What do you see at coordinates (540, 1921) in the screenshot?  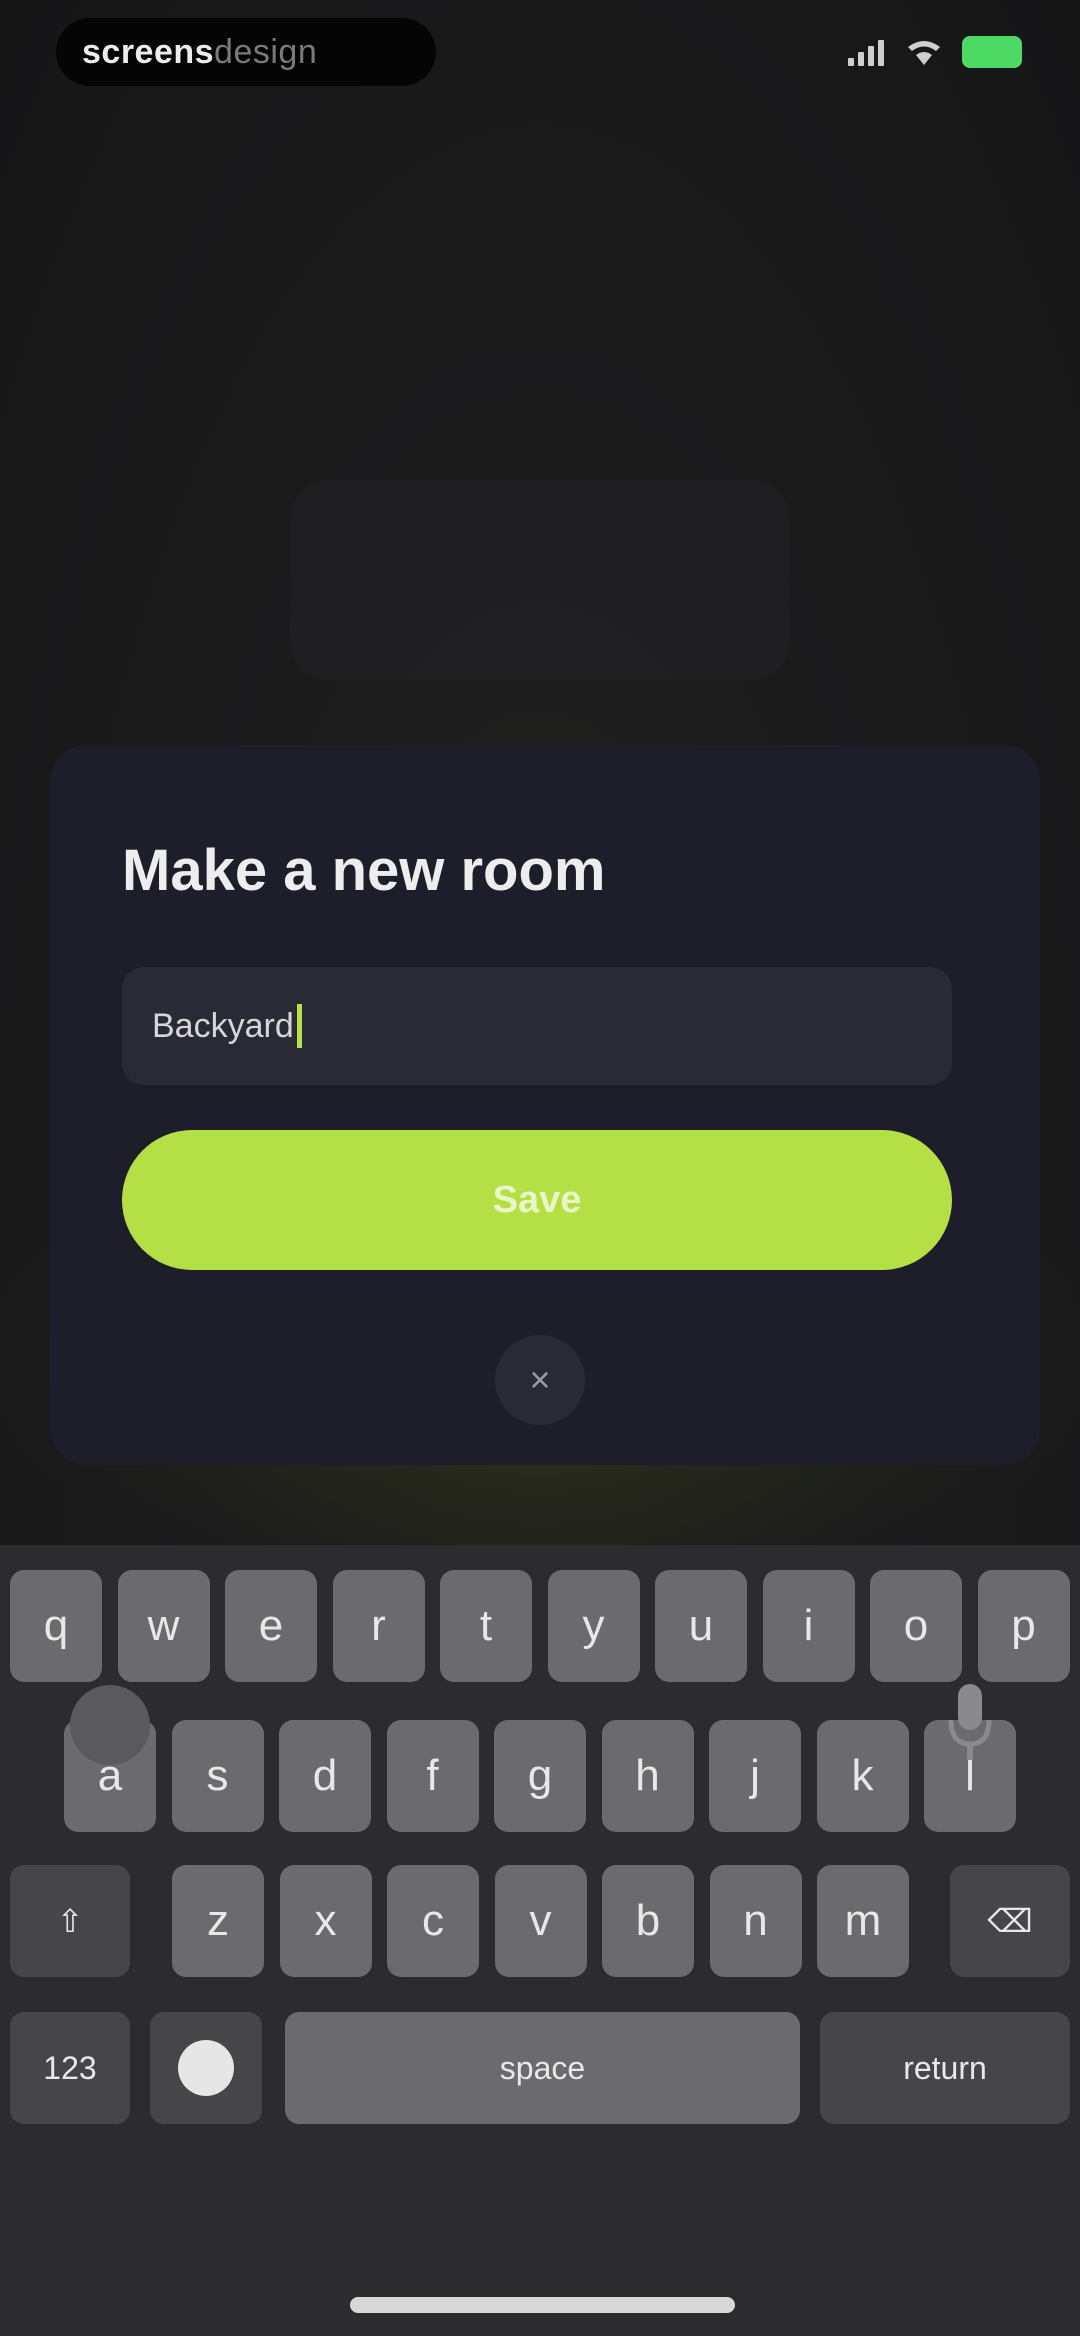 I see `key-v: v` at bounding box center [540, 1921].